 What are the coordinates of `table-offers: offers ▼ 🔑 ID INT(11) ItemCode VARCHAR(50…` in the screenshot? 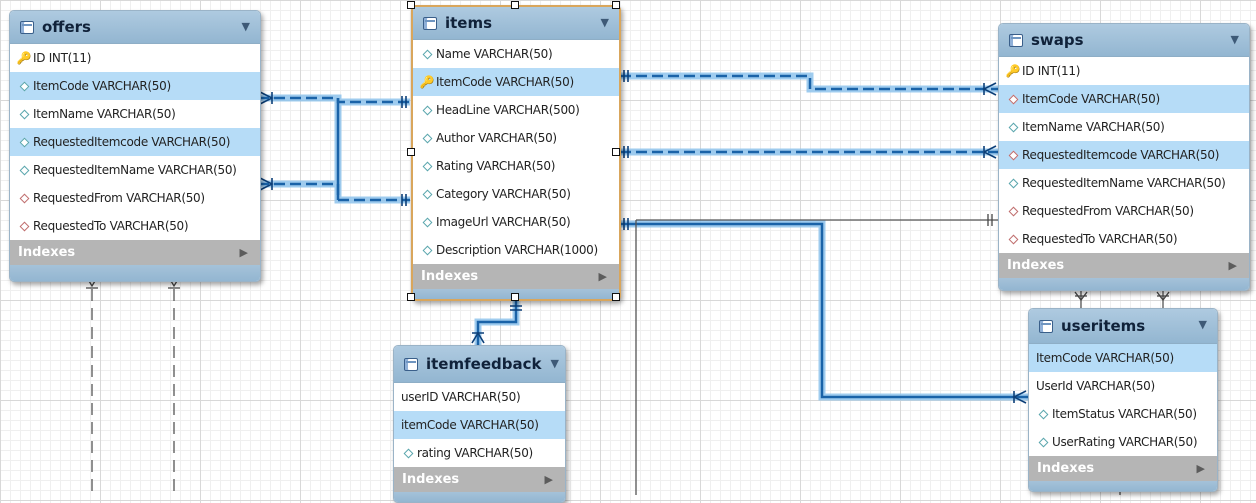 It's located at (135, 146).